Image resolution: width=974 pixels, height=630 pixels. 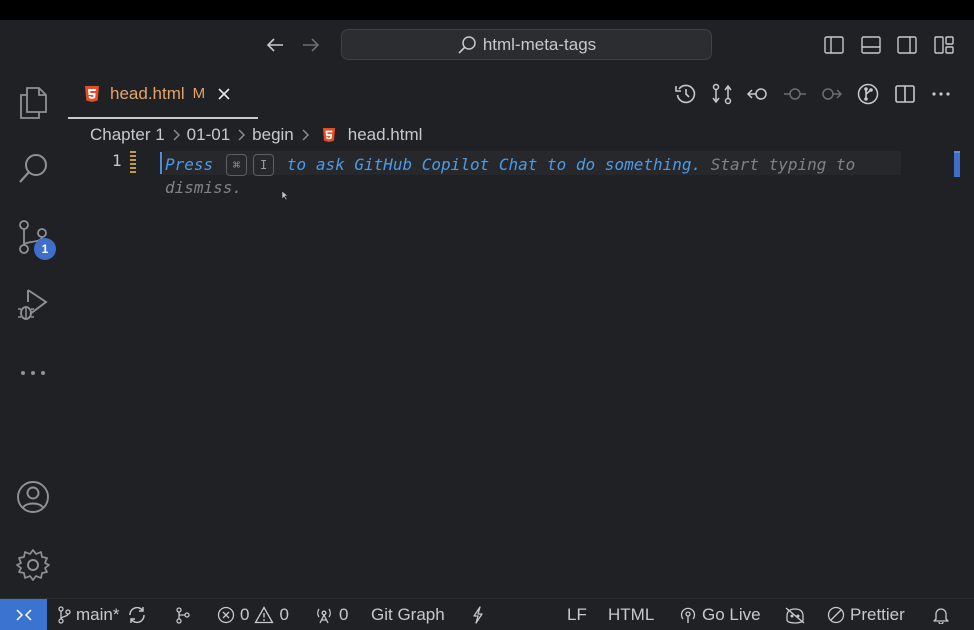 I want to click on command-center-search: html-meta-tags, so click(x=526, y=44).